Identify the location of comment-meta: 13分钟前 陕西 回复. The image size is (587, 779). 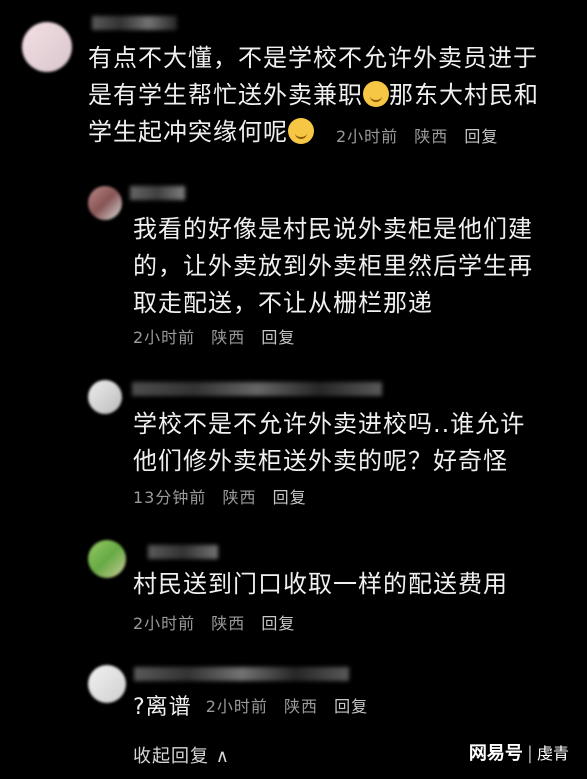
(225, 496).